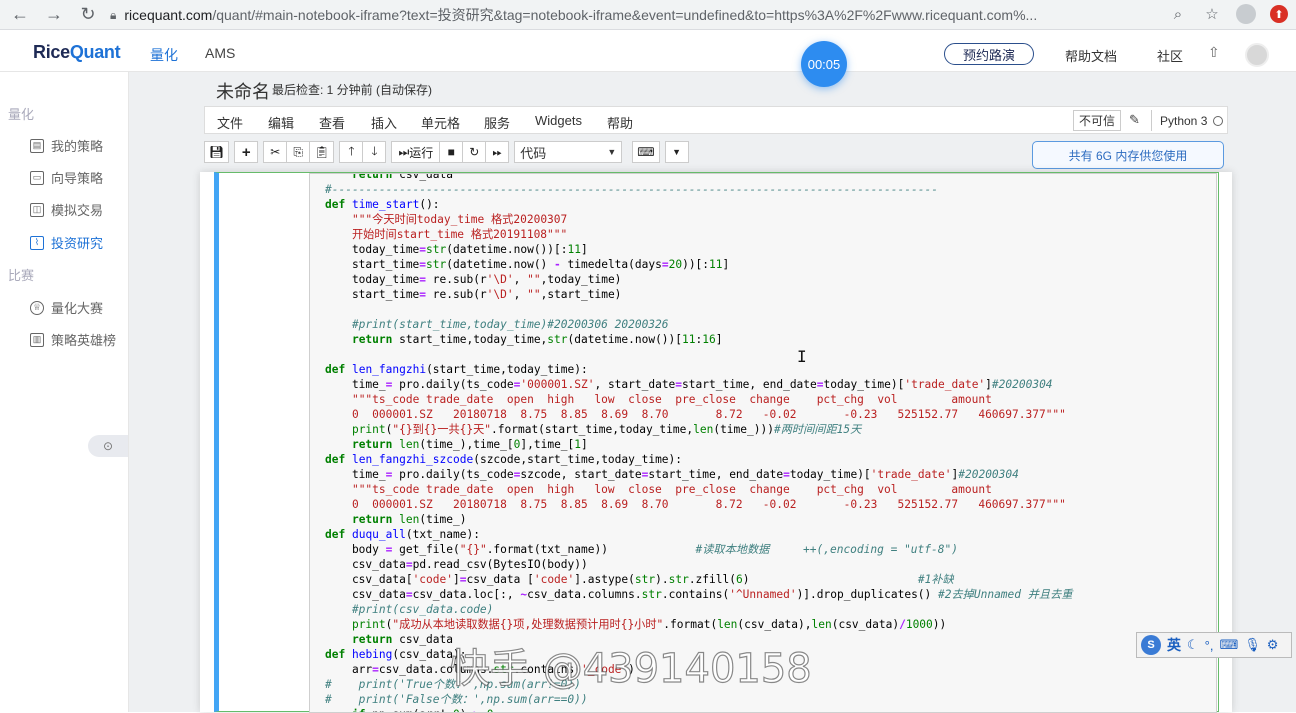  I want to click on sidebar-section-quant: 量化, so click(21, 114).